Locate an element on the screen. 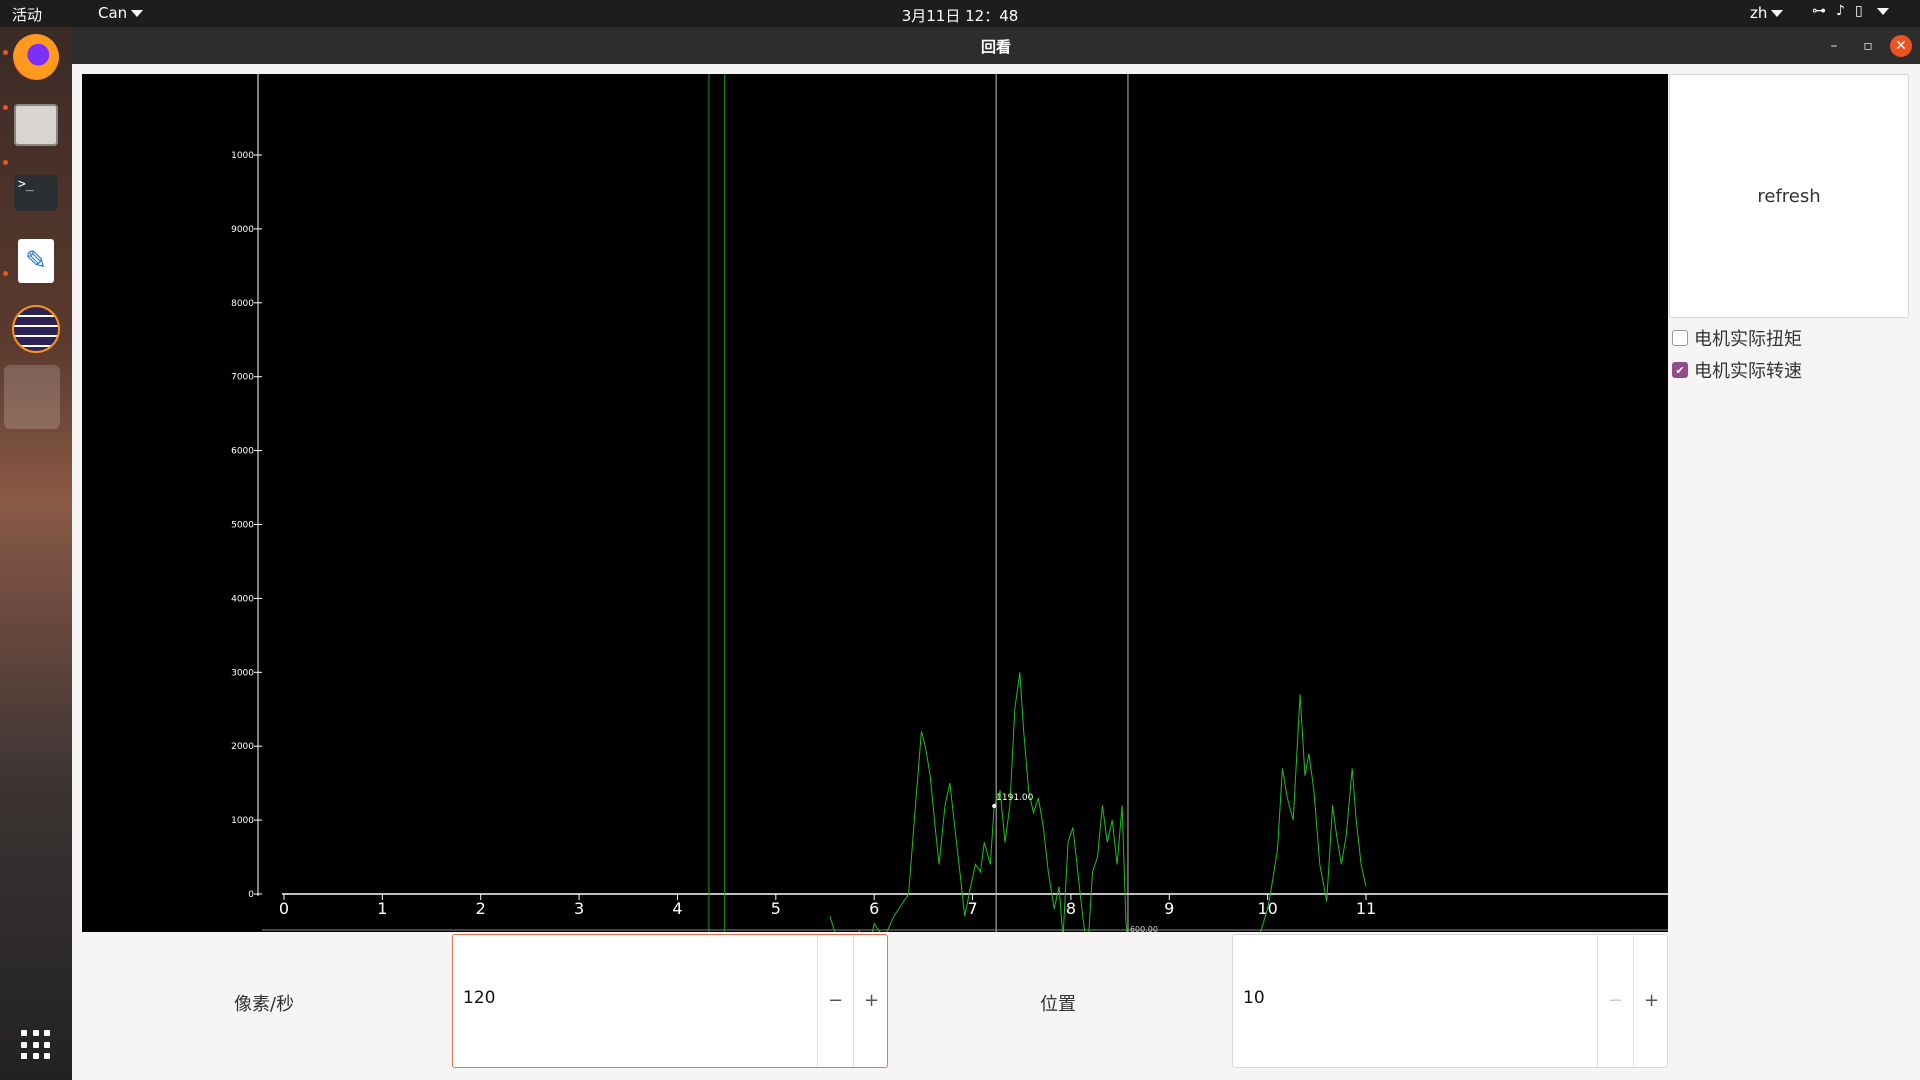  checkbox-speed: ✔ 电机实际转速 is located at coordinates (1737, 370).